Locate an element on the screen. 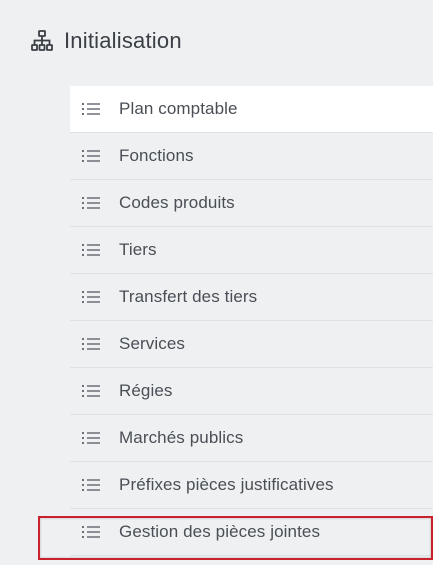 Image resolution: width=433 pixels, height=565 pixels. section-title: Initialisation is located at coordinates (123, 40).